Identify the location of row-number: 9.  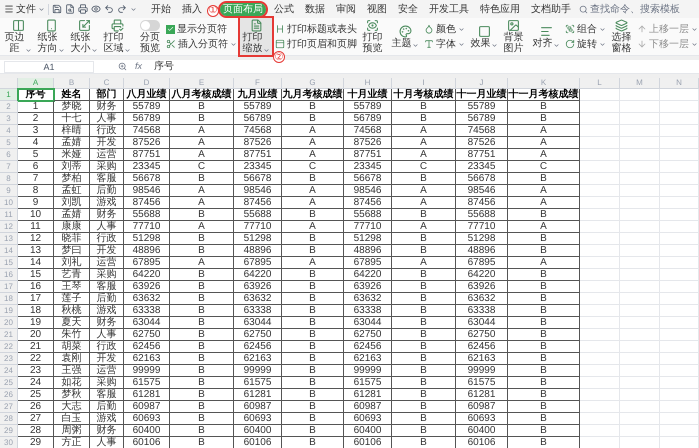
(9, 191).